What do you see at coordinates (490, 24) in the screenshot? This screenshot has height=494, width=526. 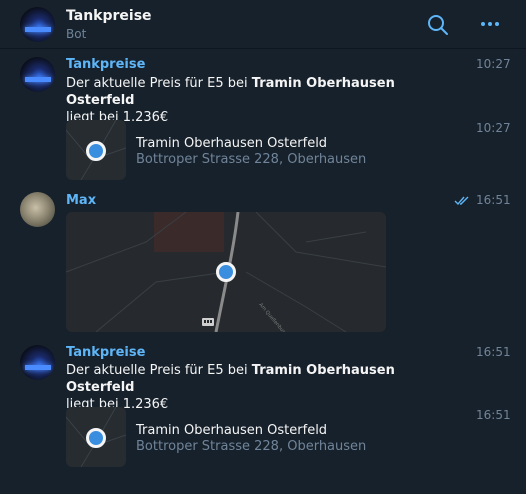 I see `more-icon` at bounding box center [490, 24].